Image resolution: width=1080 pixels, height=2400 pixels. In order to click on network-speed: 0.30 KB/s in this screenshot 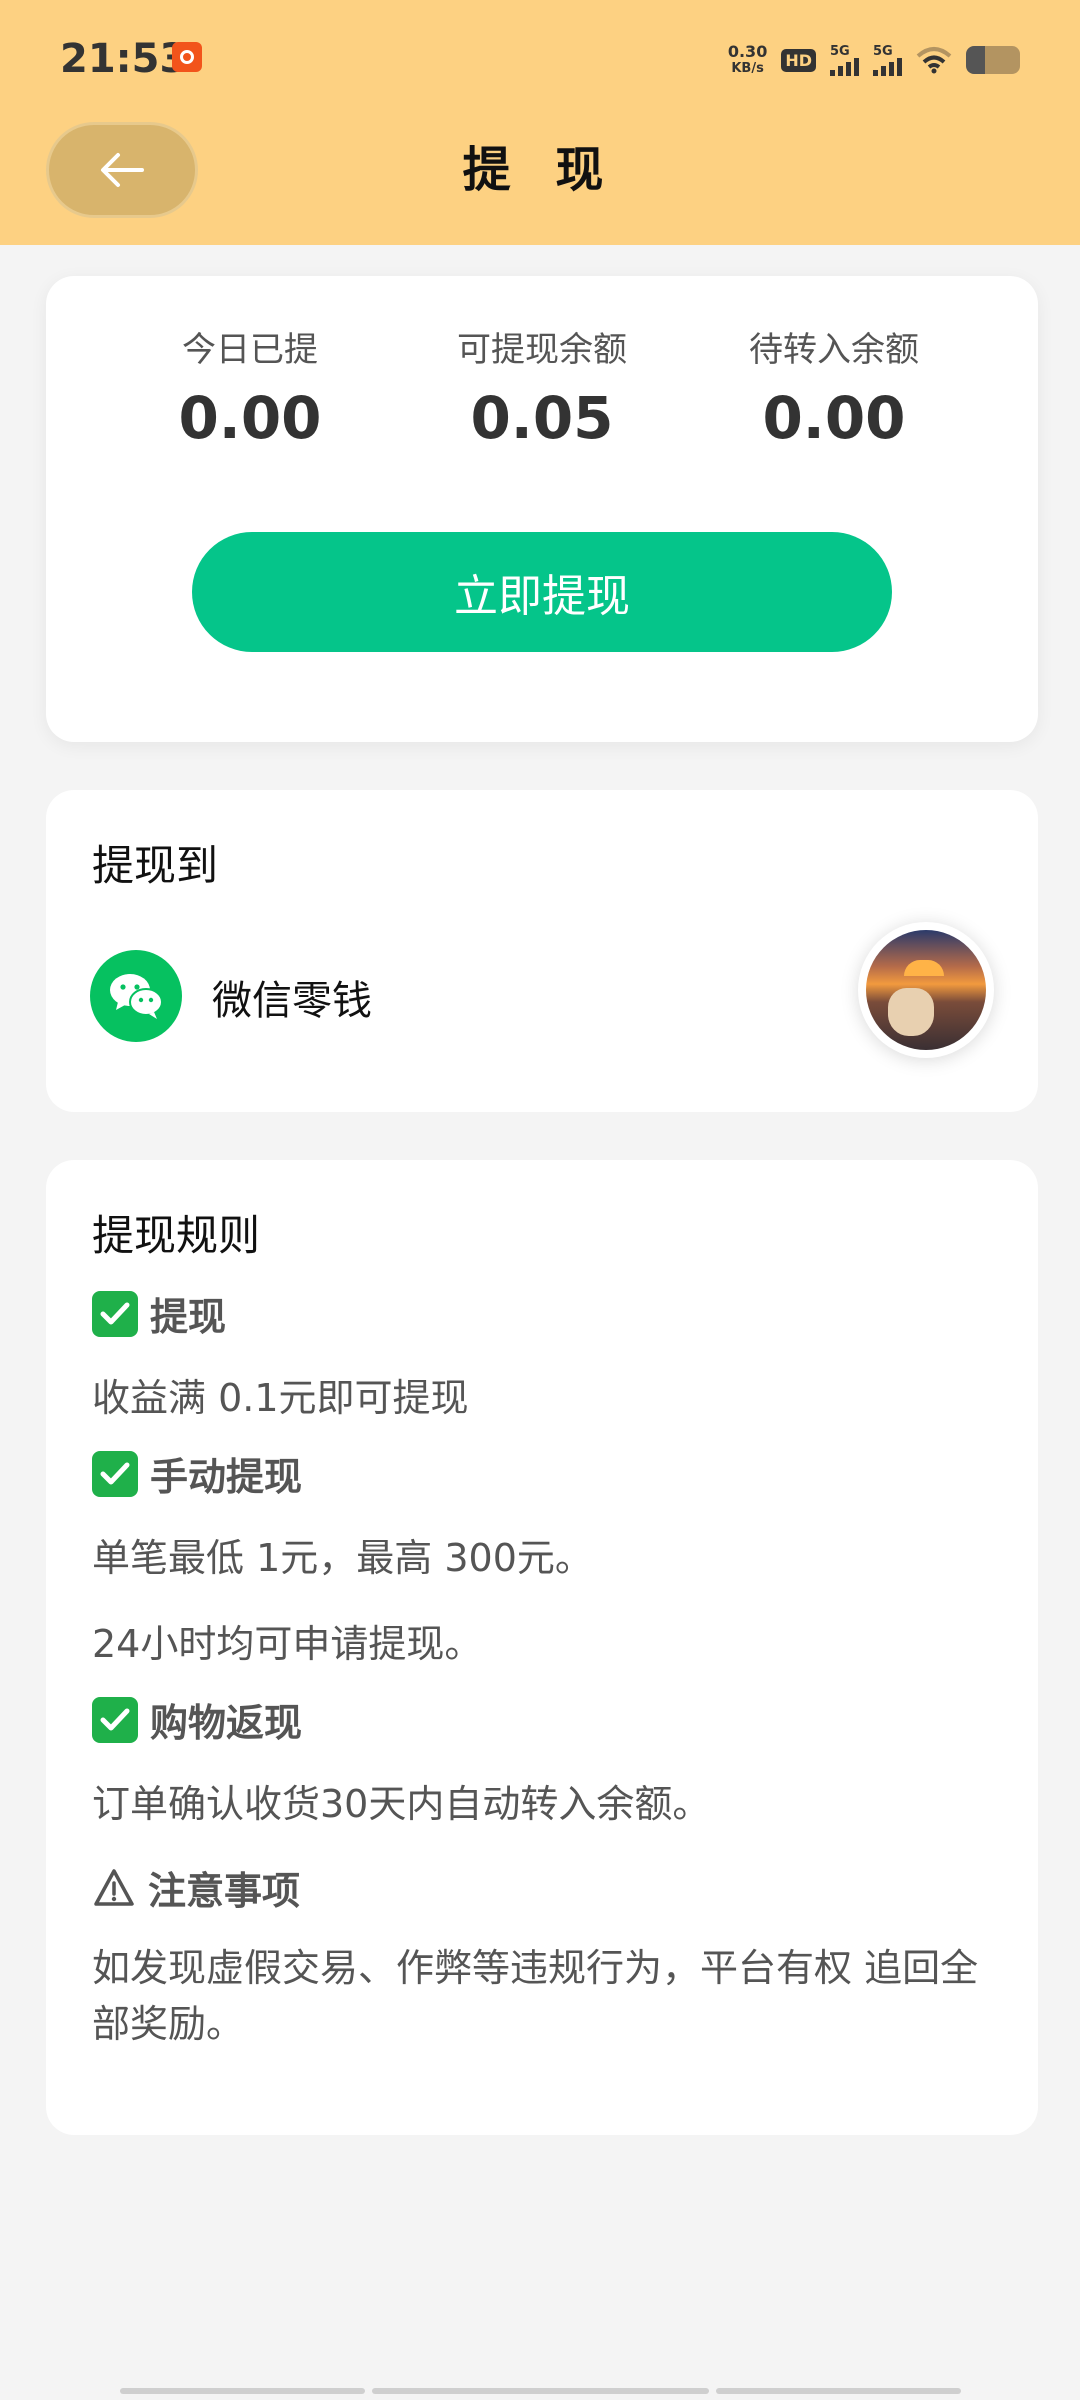, I will do `click(747, 60)`.